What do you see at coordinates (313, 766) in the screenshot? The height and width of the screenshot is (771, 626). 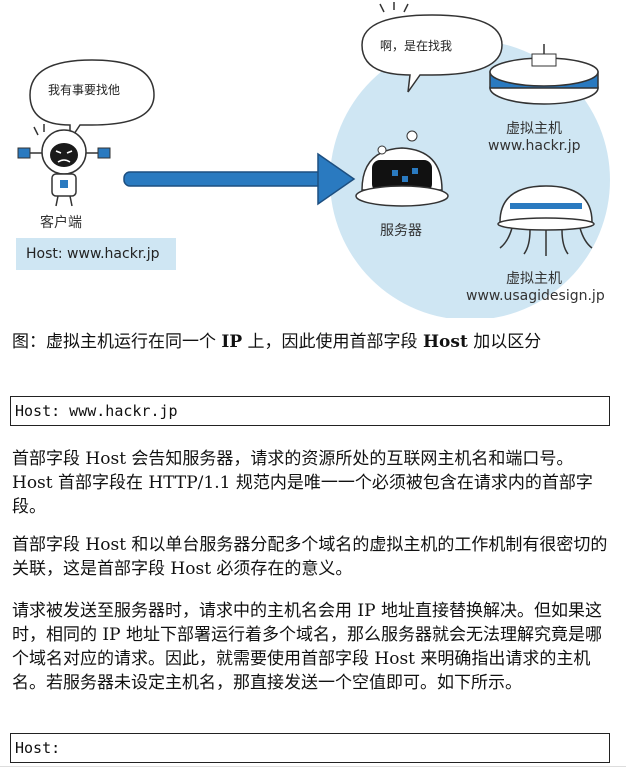 I see `page-bottom-divider` at bounding box center [313, 766].